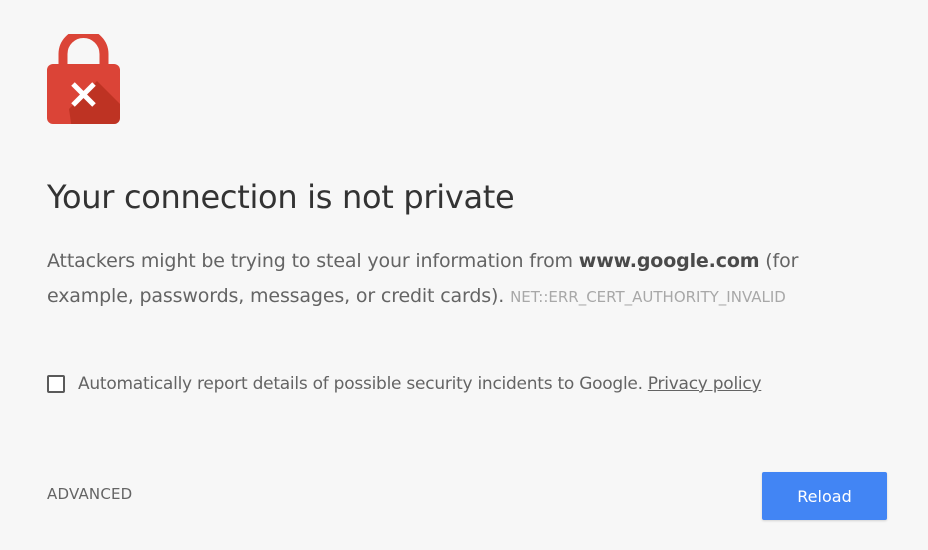  Describe the element at coordinates (648, 297) in the screenshot. I see `error-code: NET::ERR_CERT_AUTHORITY_INVALID` at that location.